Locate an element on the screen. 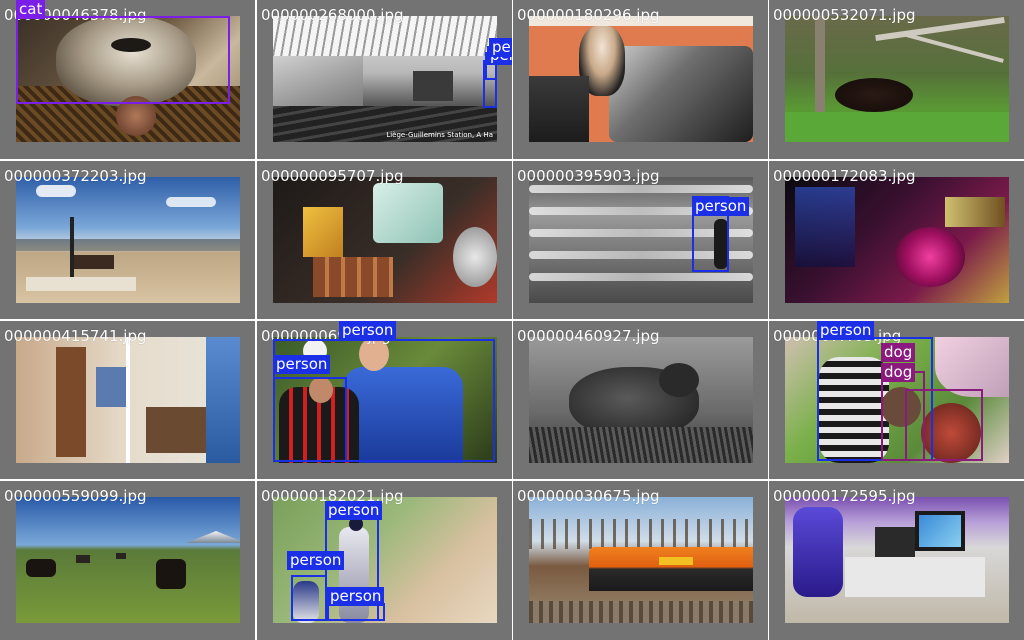 This screenshot has height=640, width=1024. image-tile: 000000559099.jpg is located at coordinates (127, 560).